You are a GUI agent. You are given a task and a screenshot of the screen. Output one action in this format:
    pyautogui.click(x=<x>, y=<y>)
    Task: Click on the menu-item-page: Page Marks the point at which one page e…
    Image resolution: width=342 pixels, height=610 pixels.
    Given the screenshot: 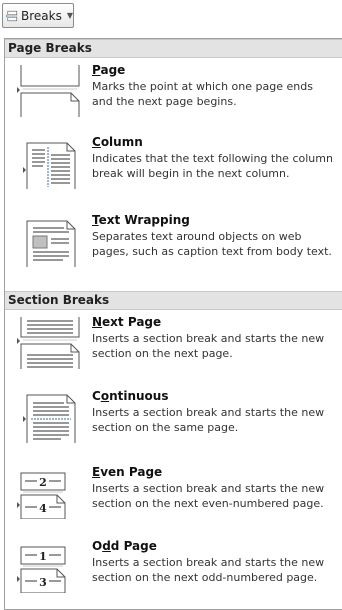 What is the action you would take?
    pyautogui.click(x=173, y=94)
    